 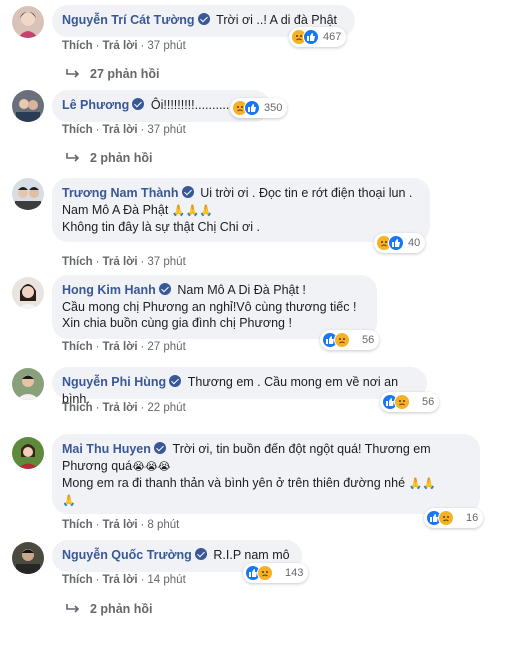 I want to click on crying-face-emoji: 😭😭😭, so click(x=151, y=466).